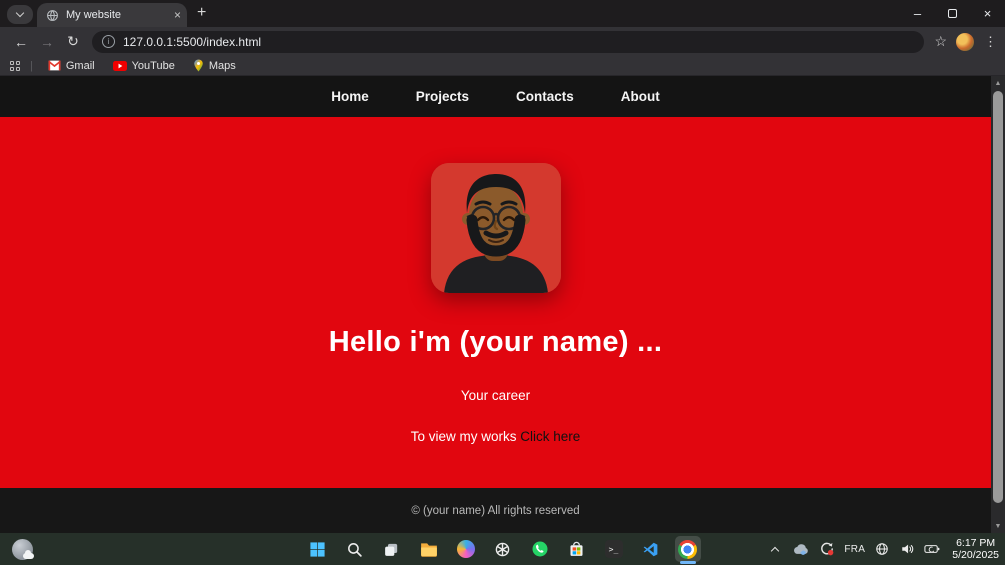 This screenshot has height=565, width=1005. What do you see at coordinates (463, 436) in the screenshot?
I see `works-prefix: To view my works` at bounding box center [463, 436].